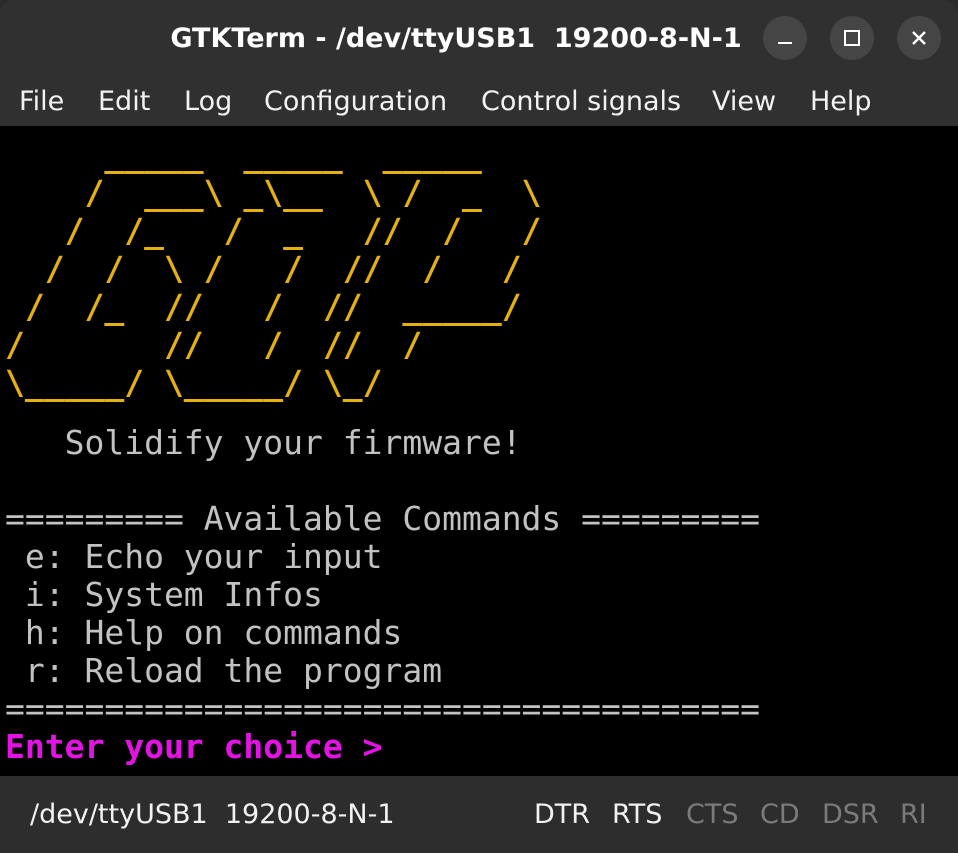  Describe the element at coordinates (41, 102) in the screenshot. I see `menu-file: File` at that location.